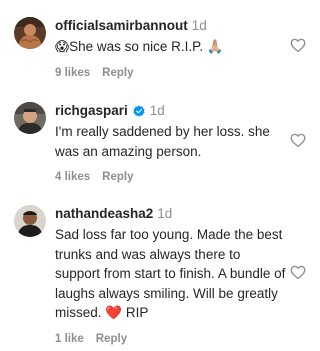 This screenshot has width=320, height=351. I want to click on verified-badge-icon, so click(139, 111).